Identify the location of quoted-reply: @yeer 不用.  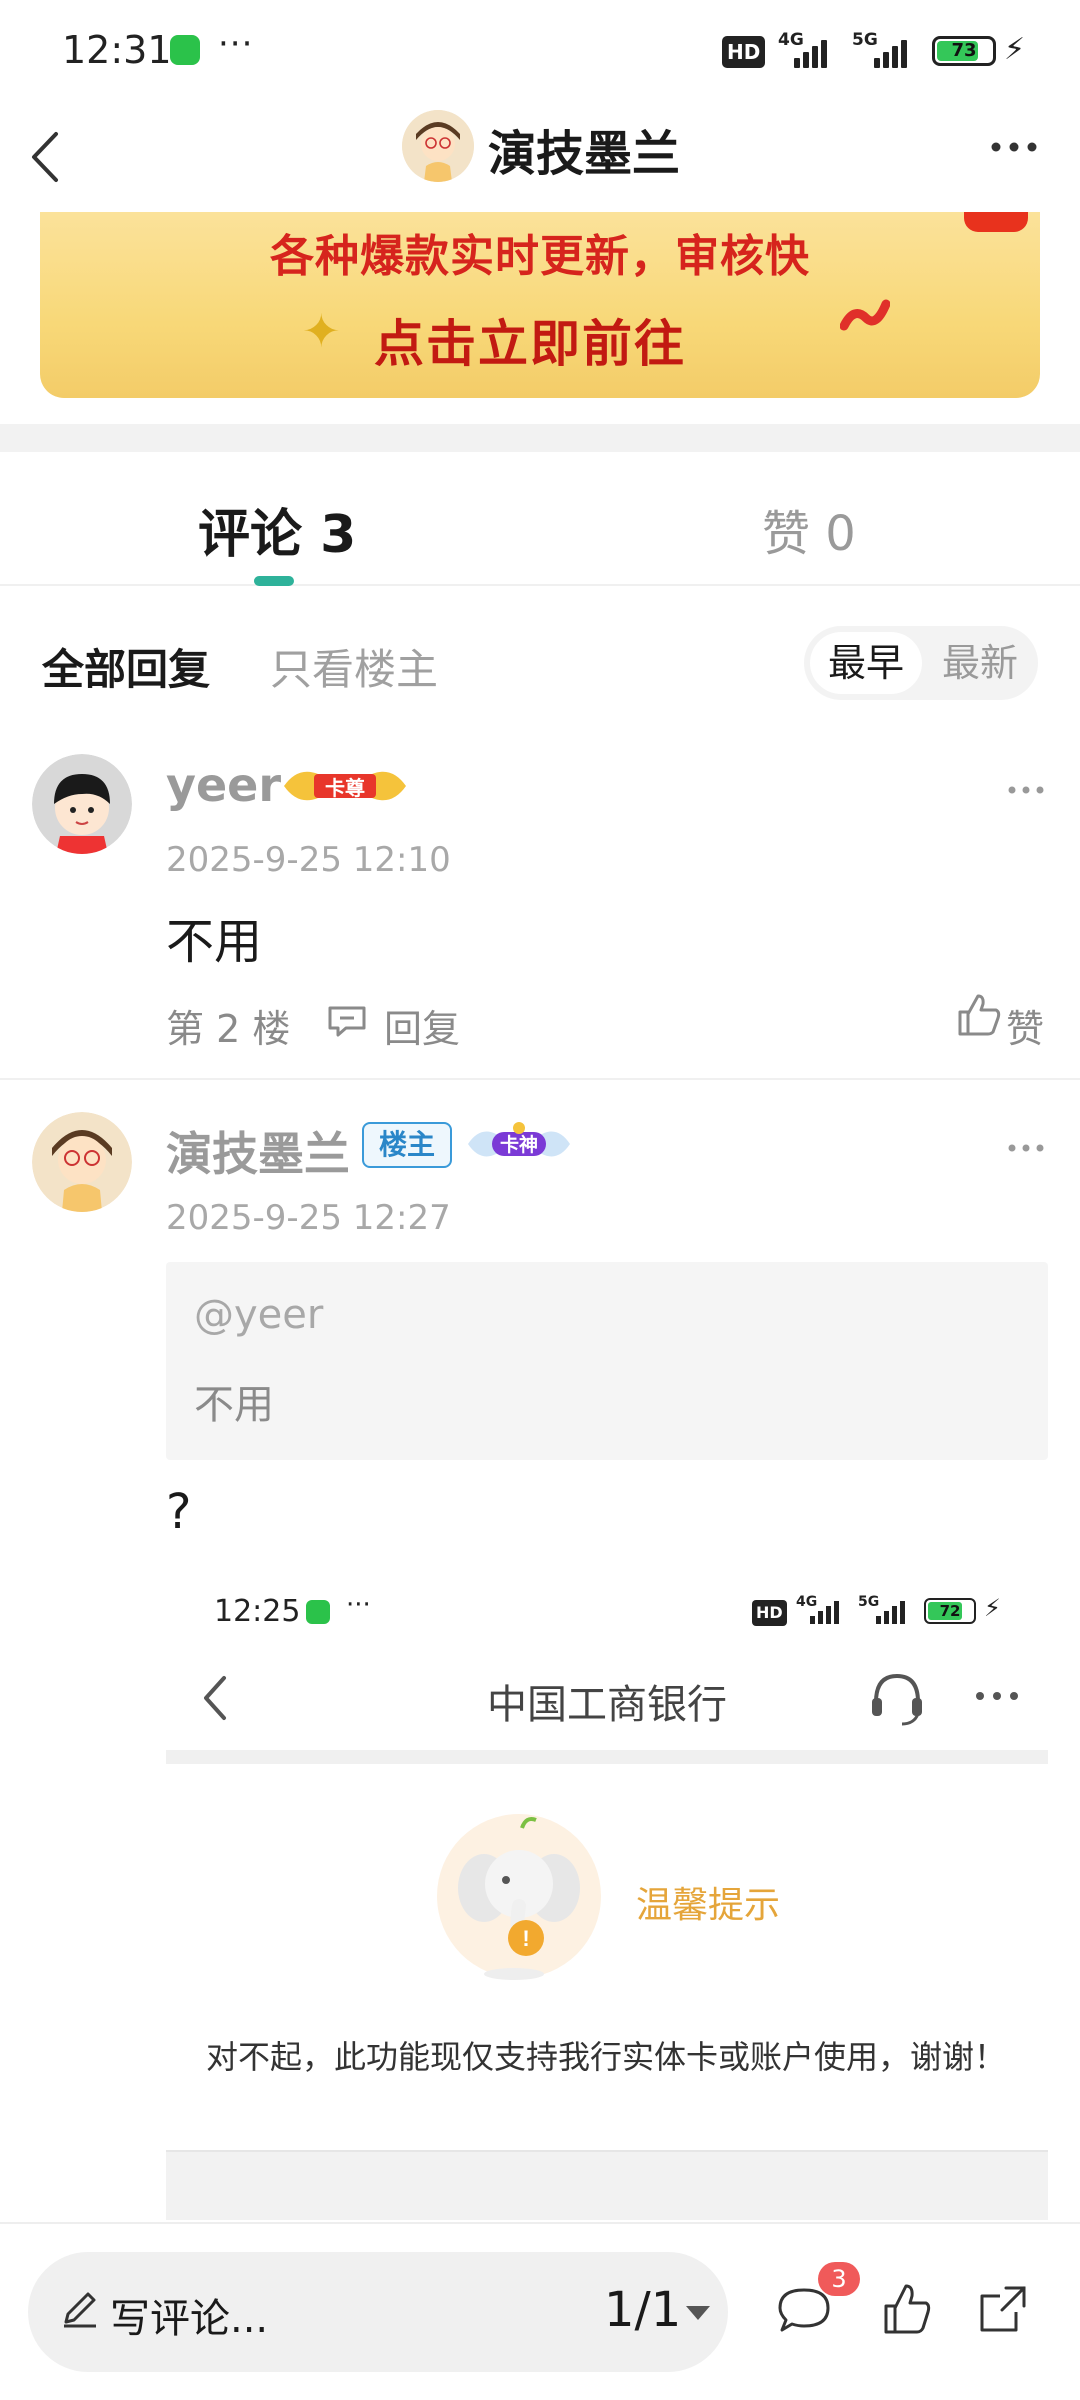
(607, 1361).